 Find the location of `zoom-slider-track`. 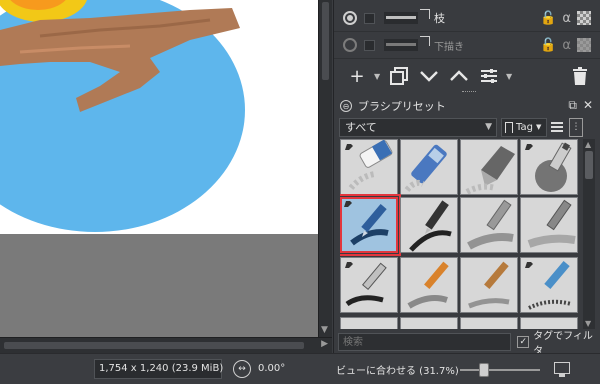

zoom-slider-track is located at coordinates (500, 370).